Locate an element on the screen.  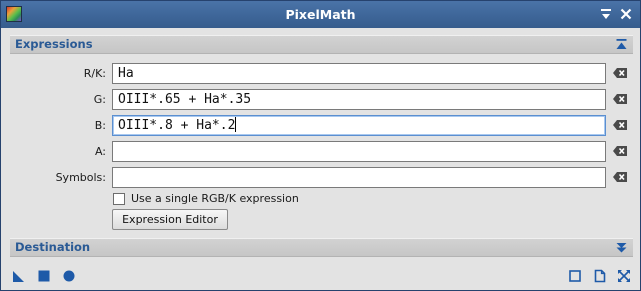
destination-section-header: Destination is located at coordinates (321, 247).